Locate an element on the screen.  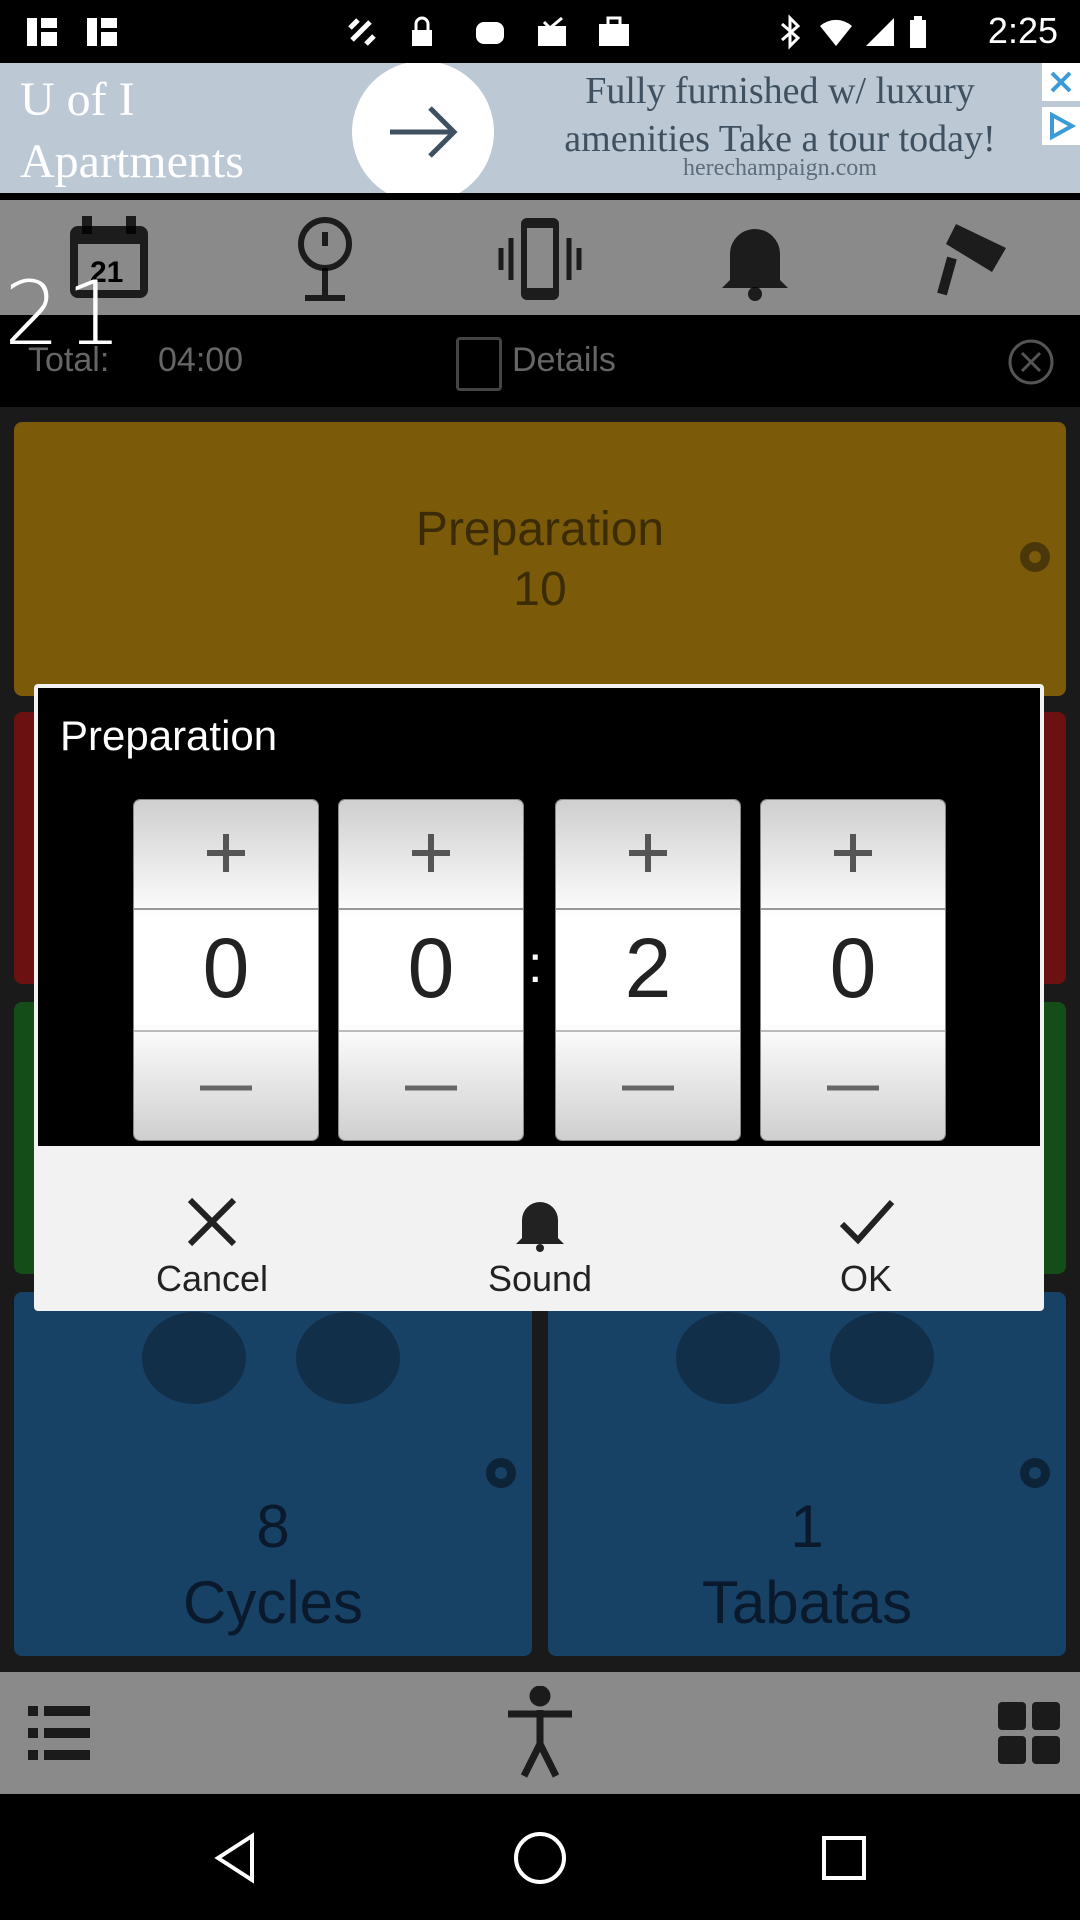
calendar-clock-icon is located at coordinates (882, 1358).